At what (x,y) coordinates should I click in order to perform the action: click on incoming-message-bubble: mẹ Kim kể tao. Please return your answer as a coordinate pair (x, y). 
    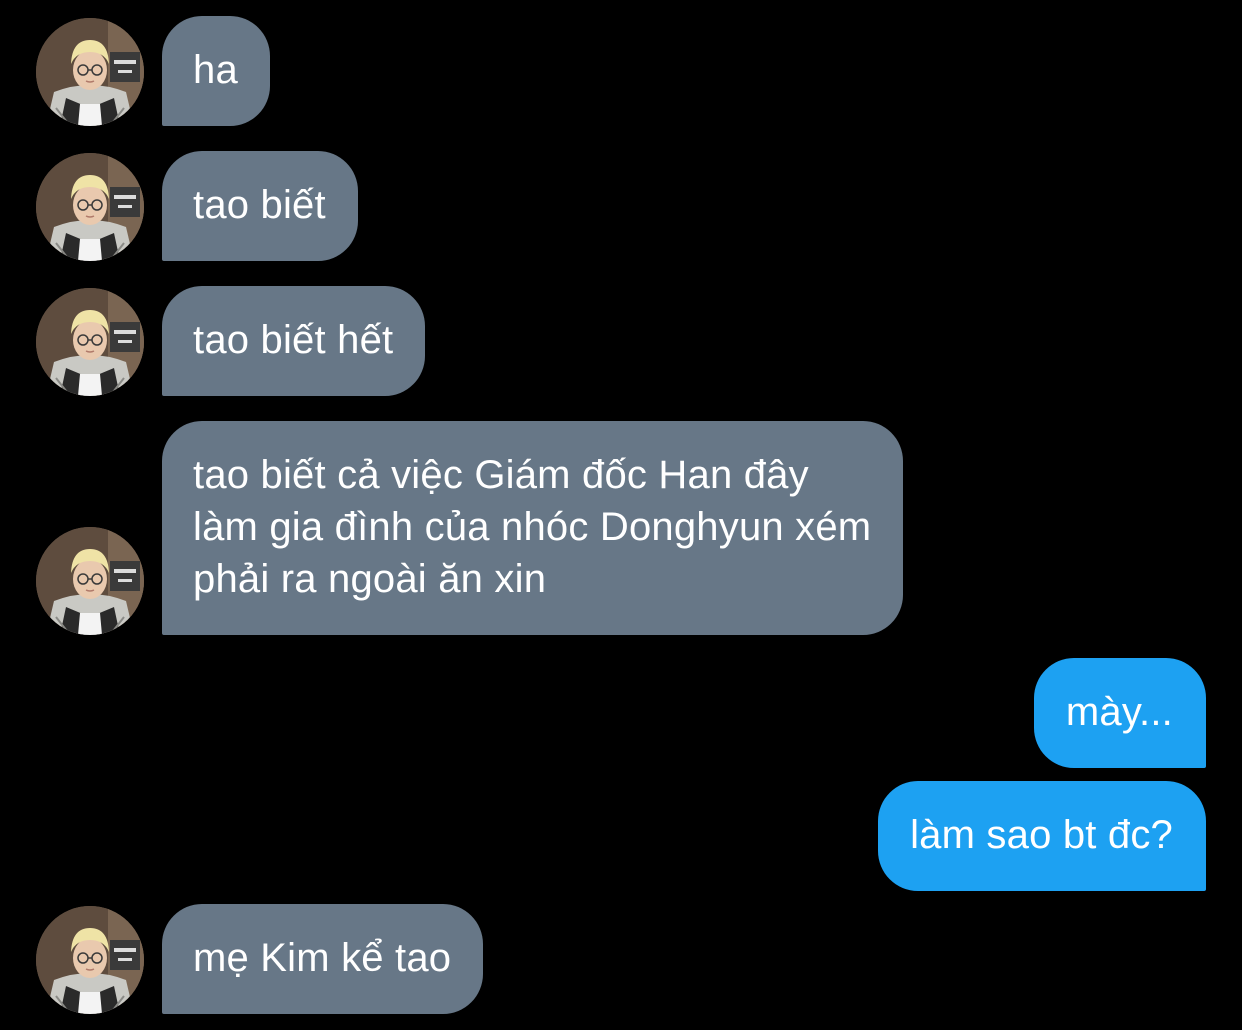
    Looking at the image, I should click on (323, 959).